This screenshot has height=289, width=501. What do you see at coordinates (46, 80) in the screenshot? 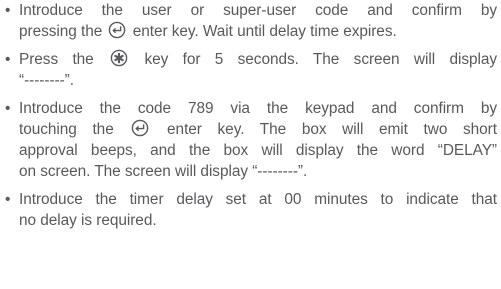
I see `item-text-line: “--------”.` at bounding box center [46, 80].